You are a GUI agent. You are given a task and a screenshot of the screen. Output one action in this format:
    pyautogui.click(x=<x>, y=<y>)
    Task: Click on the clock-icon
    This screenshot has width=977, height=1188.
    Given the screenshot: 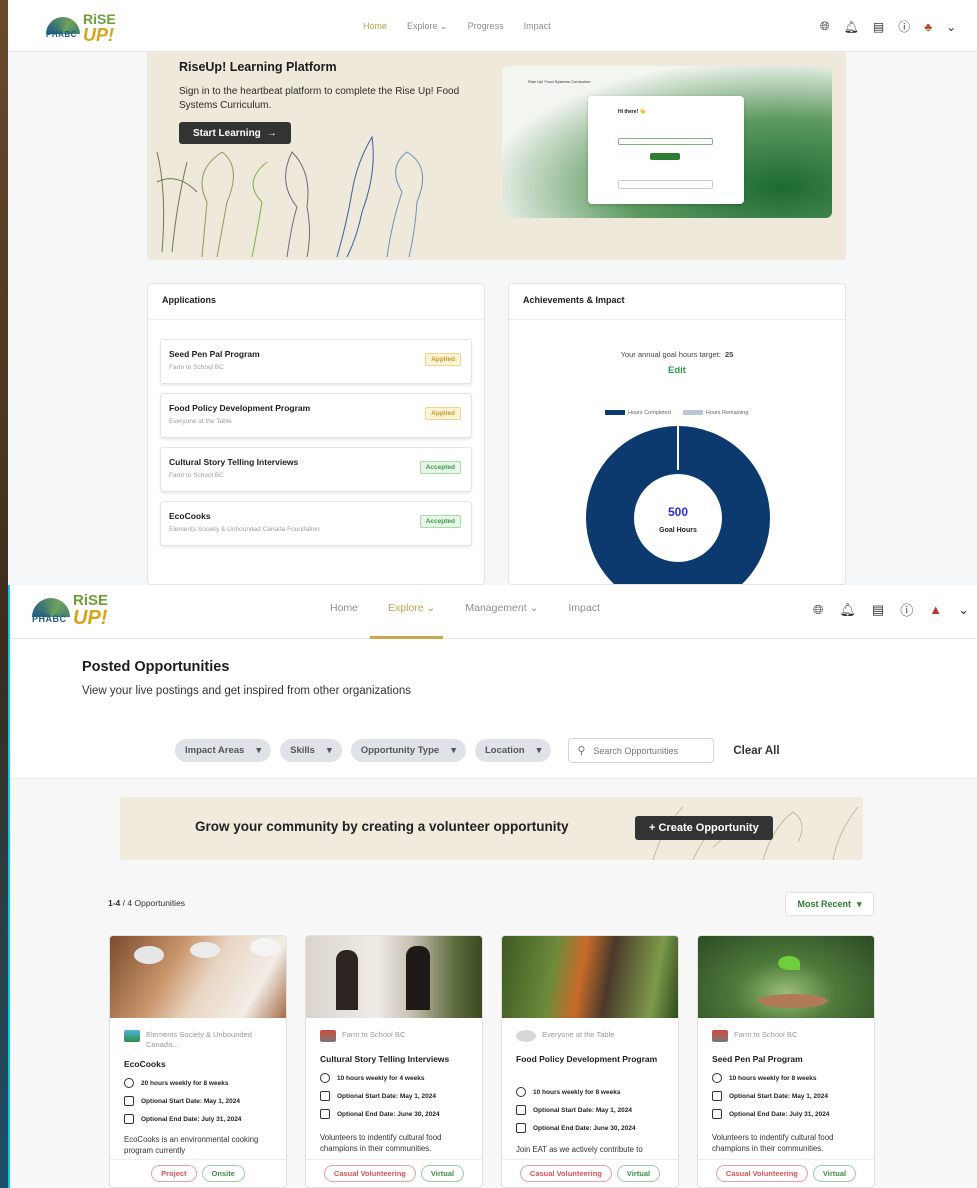 What is the action you would take?
    pyautogui.click(x=521, y=1092)
    